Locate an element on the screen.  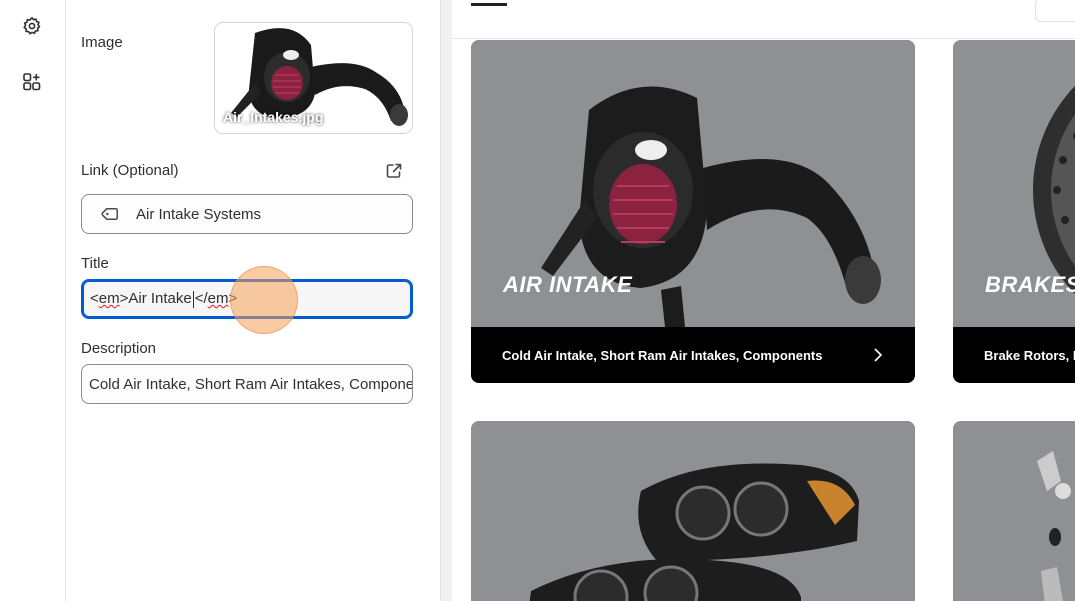
link-field: Air Intake Systems is located at coordinates (247, 214).